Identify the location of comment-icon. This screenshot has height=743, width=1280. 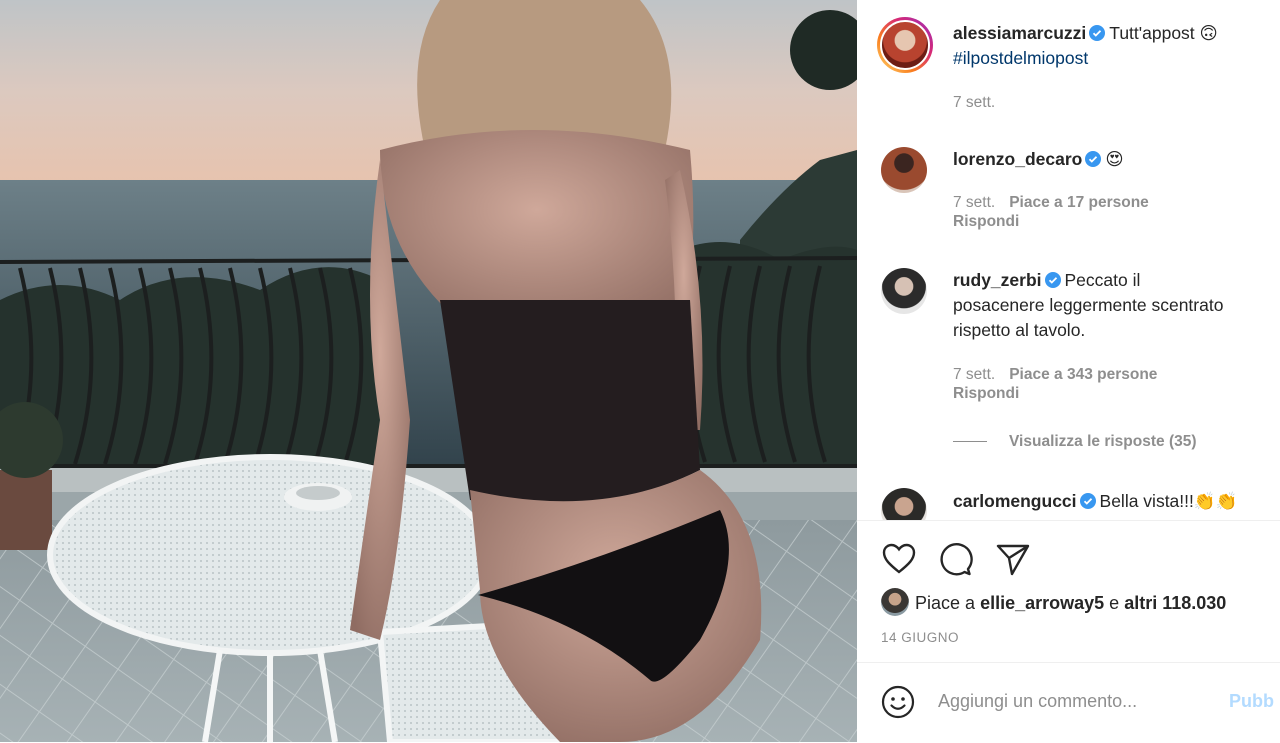
(955, 559).